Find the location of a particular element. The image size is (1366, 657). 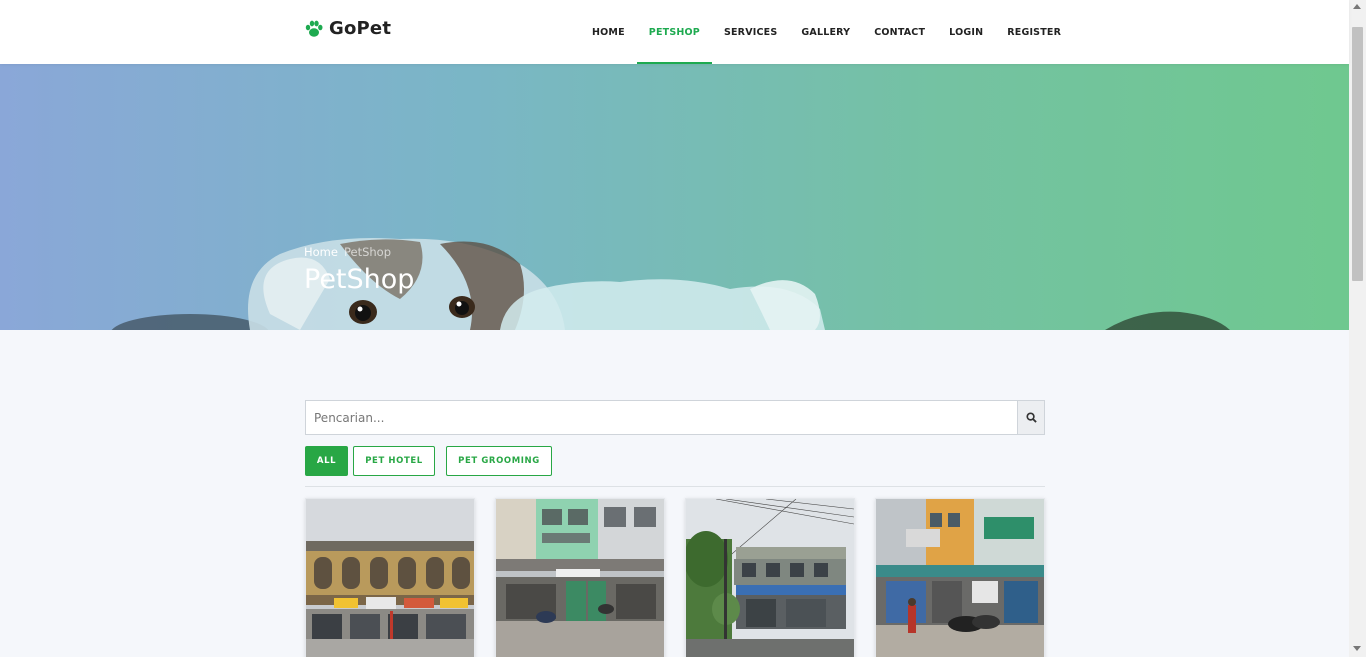

nav-contact: CONTACT is located at coordinates (899, 32).